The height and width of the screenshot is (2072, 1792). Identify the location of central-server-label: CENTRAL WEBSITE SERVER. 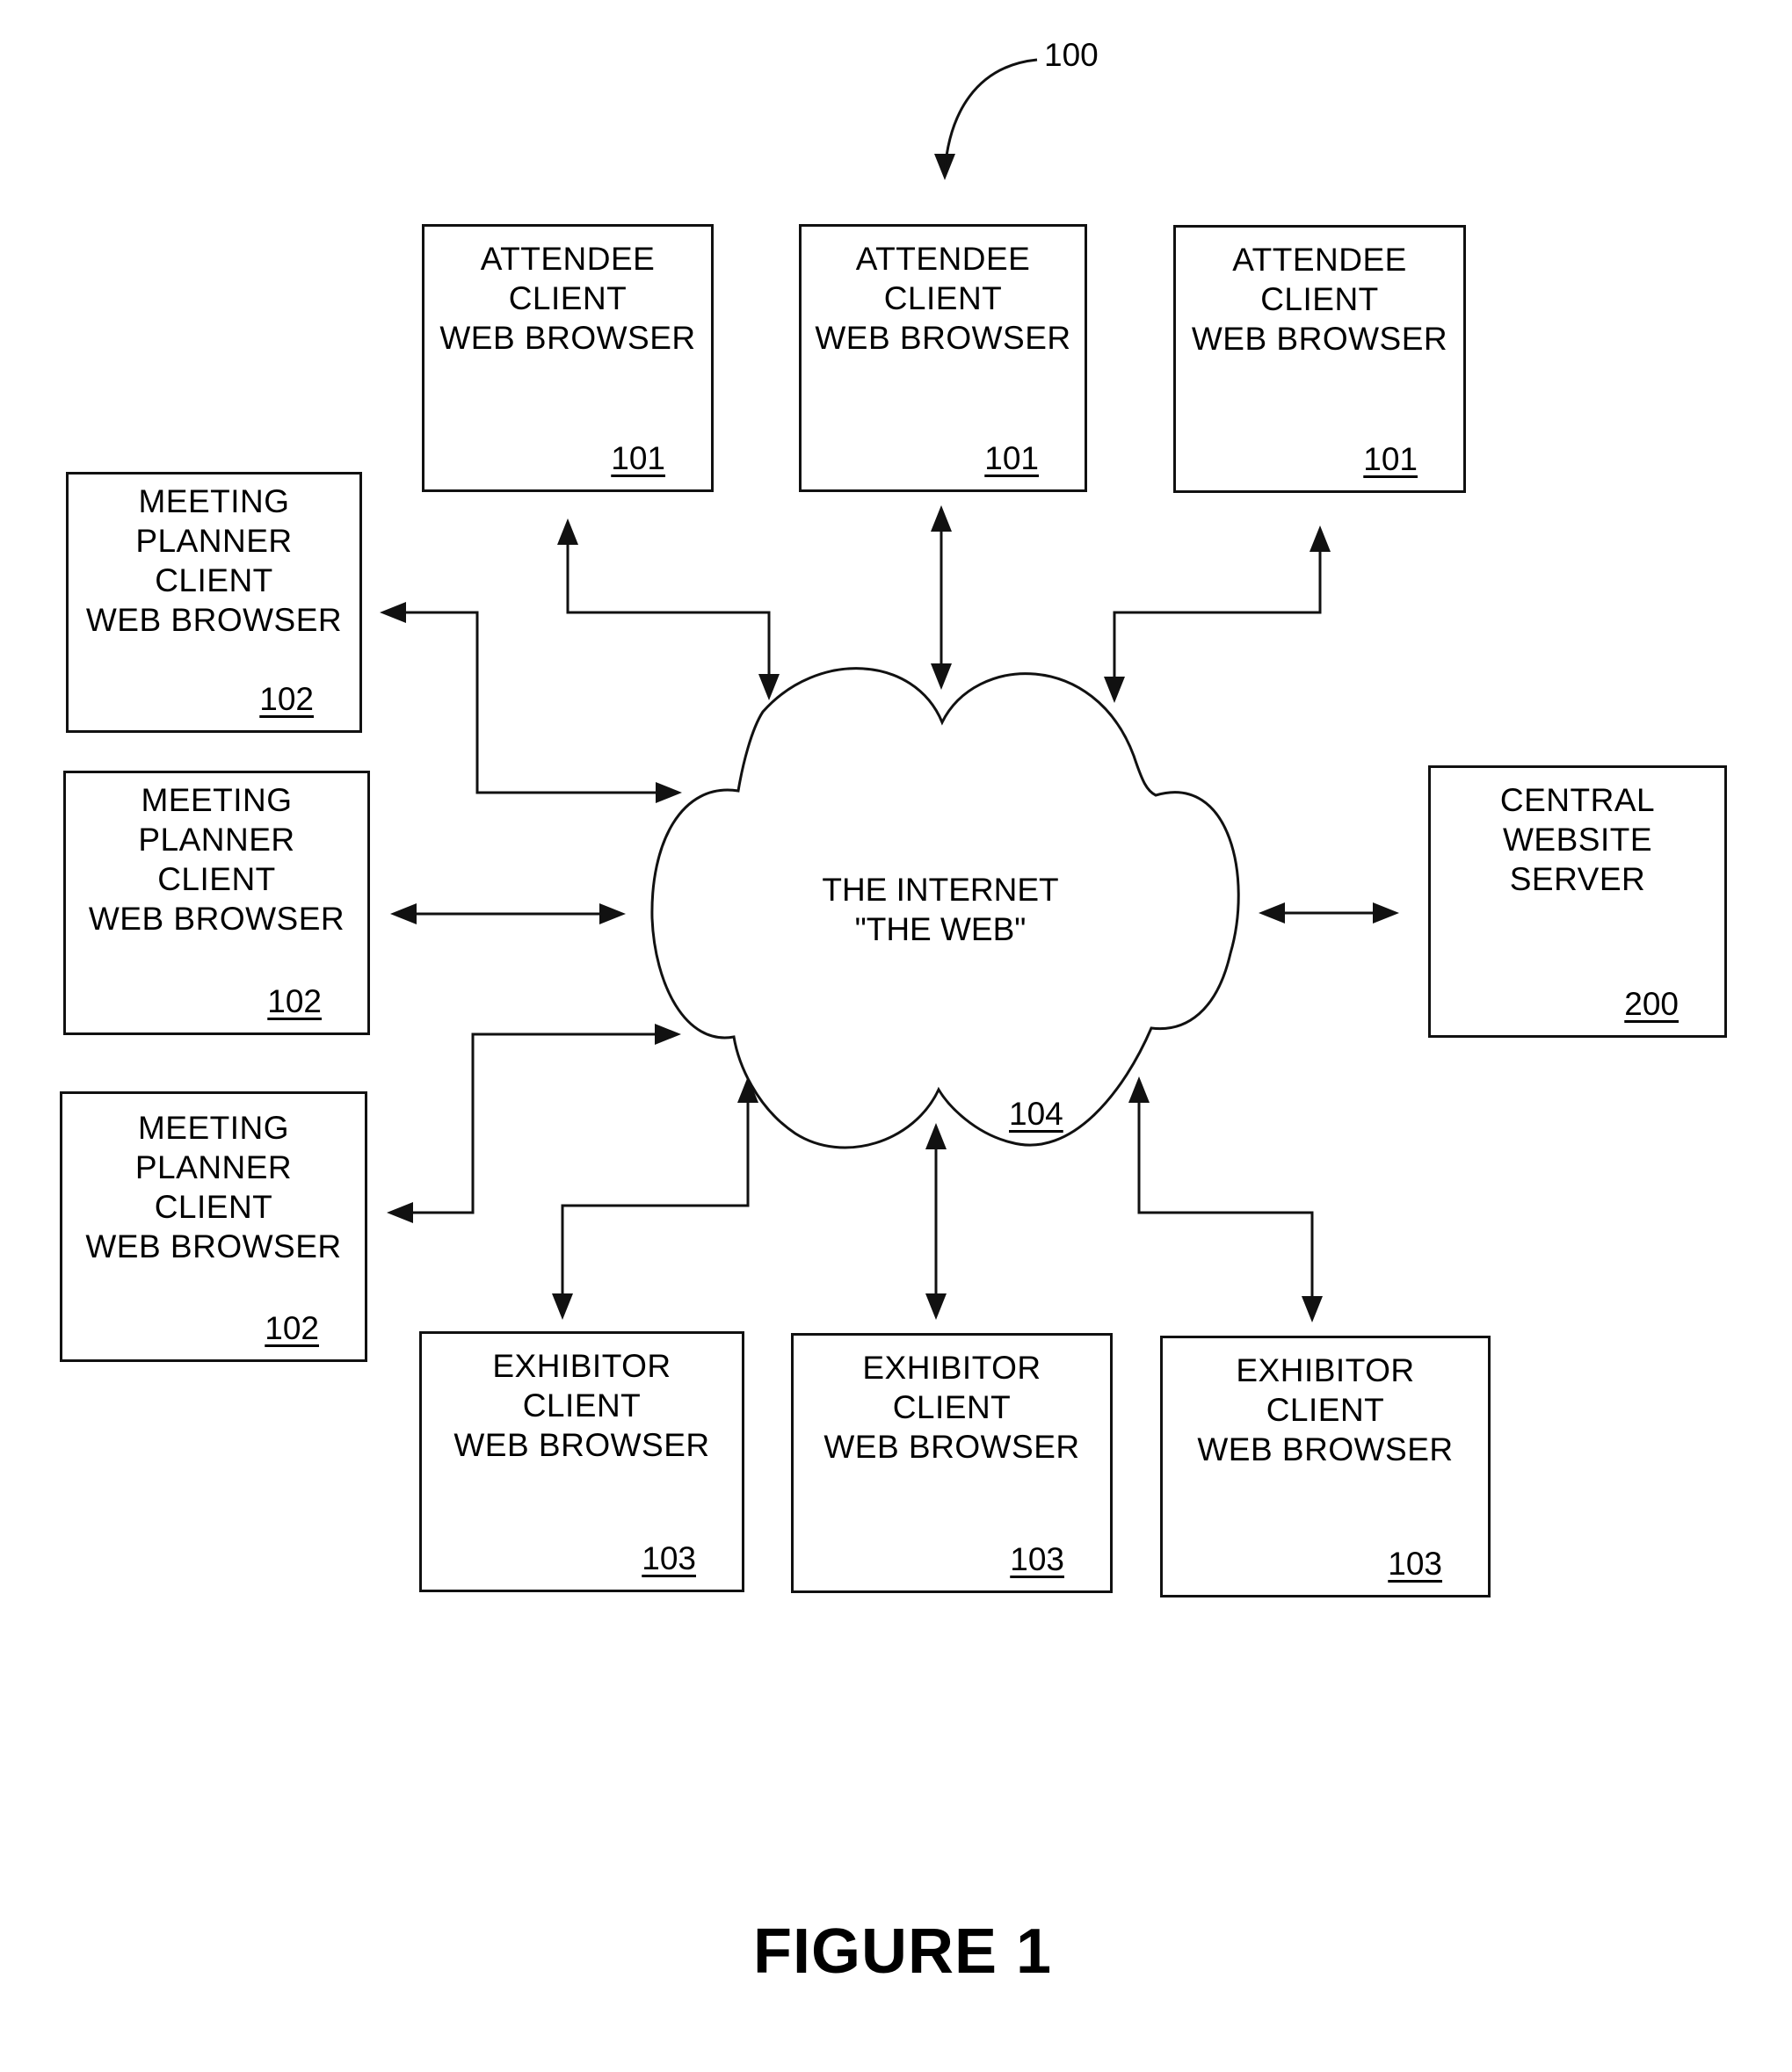
(1577, 839).